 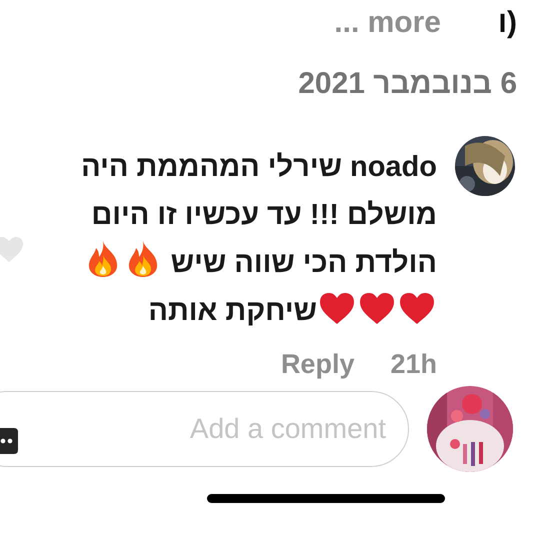 I want to click on comment-input: Add a comment, so click(x=204, y=429).